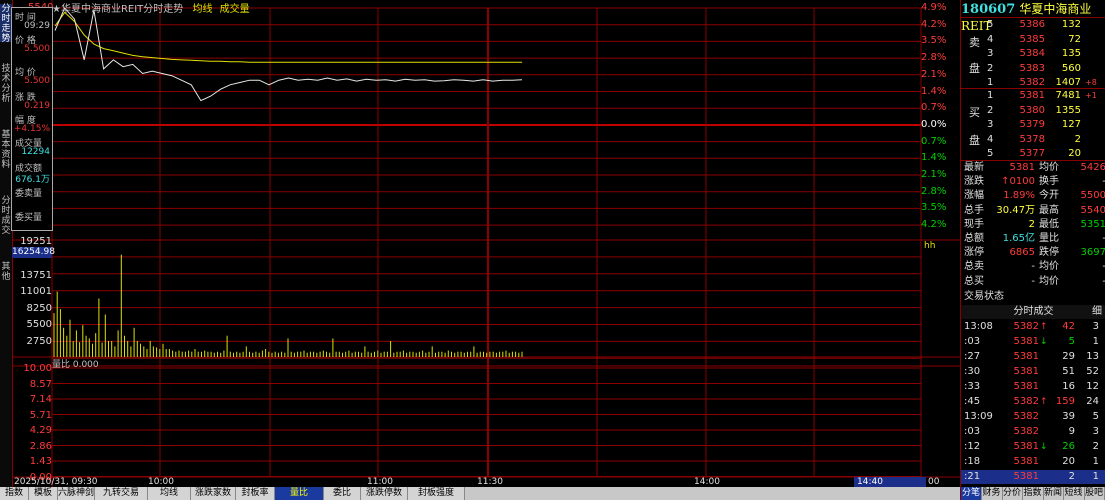 The height and width of the screenshot is (500, 1105). What do you see at coordinates (436, 493) in the screenshot?
I see `bottom-tab: 封板强度` at bounding box center [436, 493].